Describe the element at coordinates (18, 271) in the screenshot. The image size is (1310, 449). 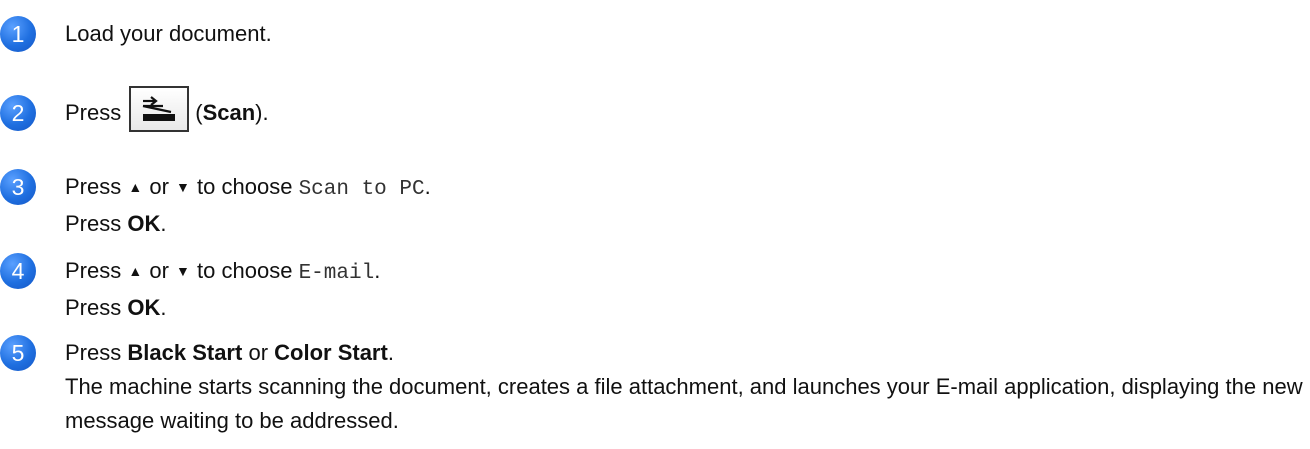
I see `step-number-badge: 4` at that location.